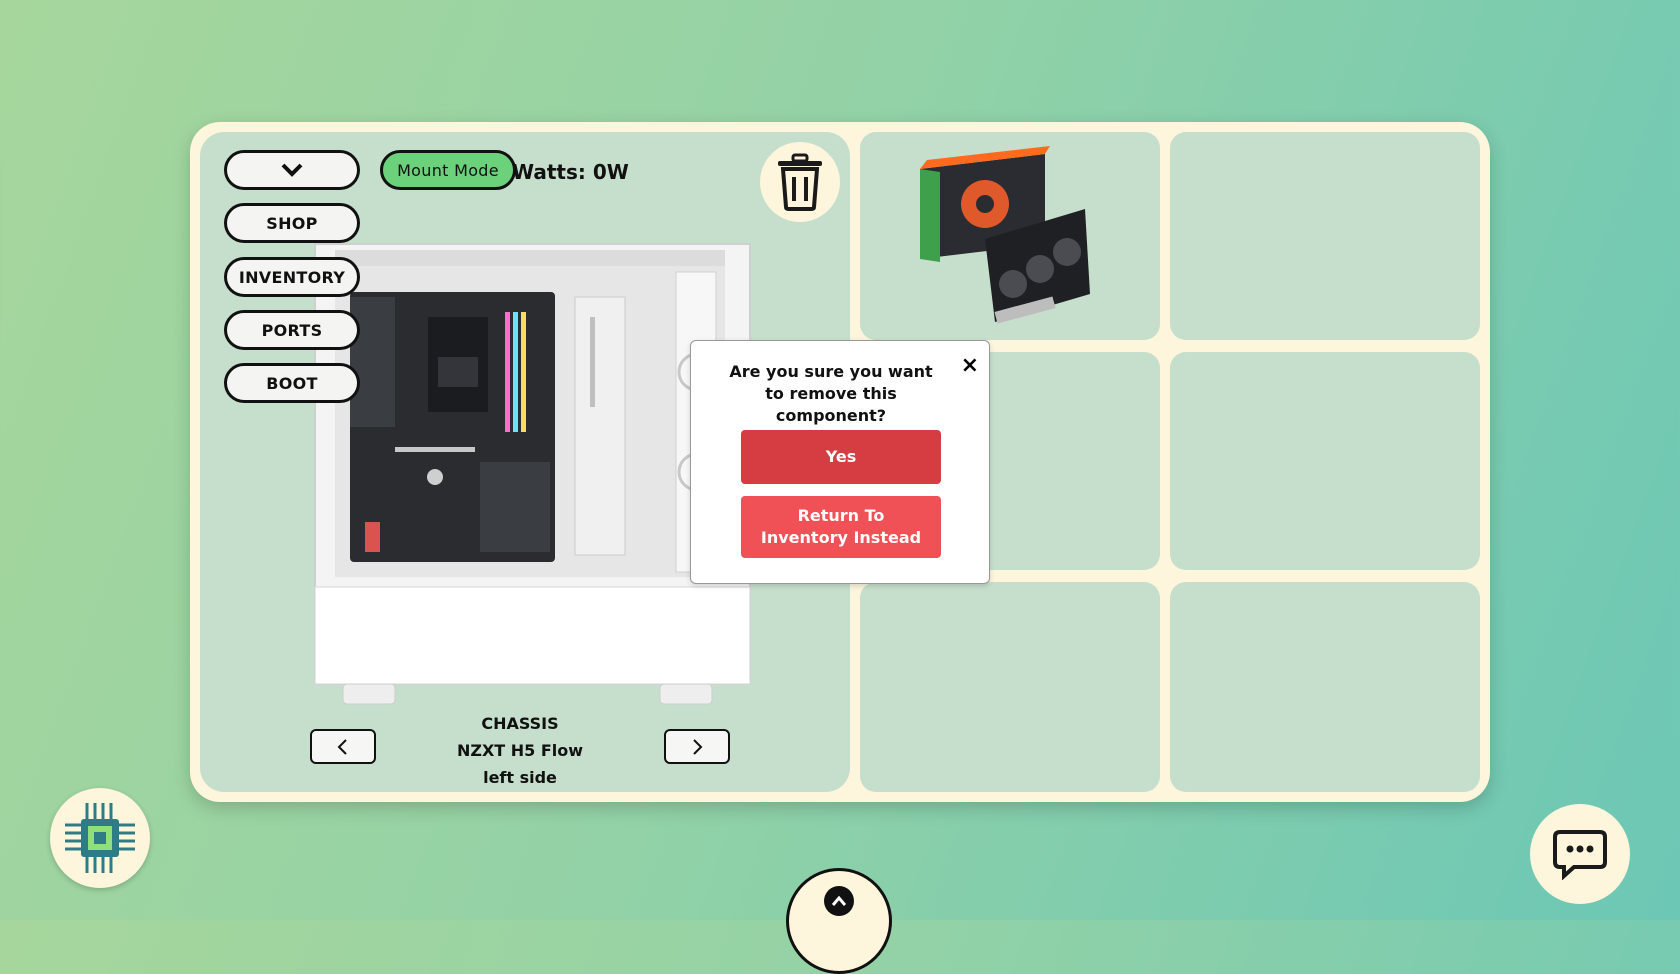 Image resolution: width=1680 pixels, height=974 pixels. Describe the element at coordinates (592, 362) in the screenshot. I see `drive-bay-slot` at that location.